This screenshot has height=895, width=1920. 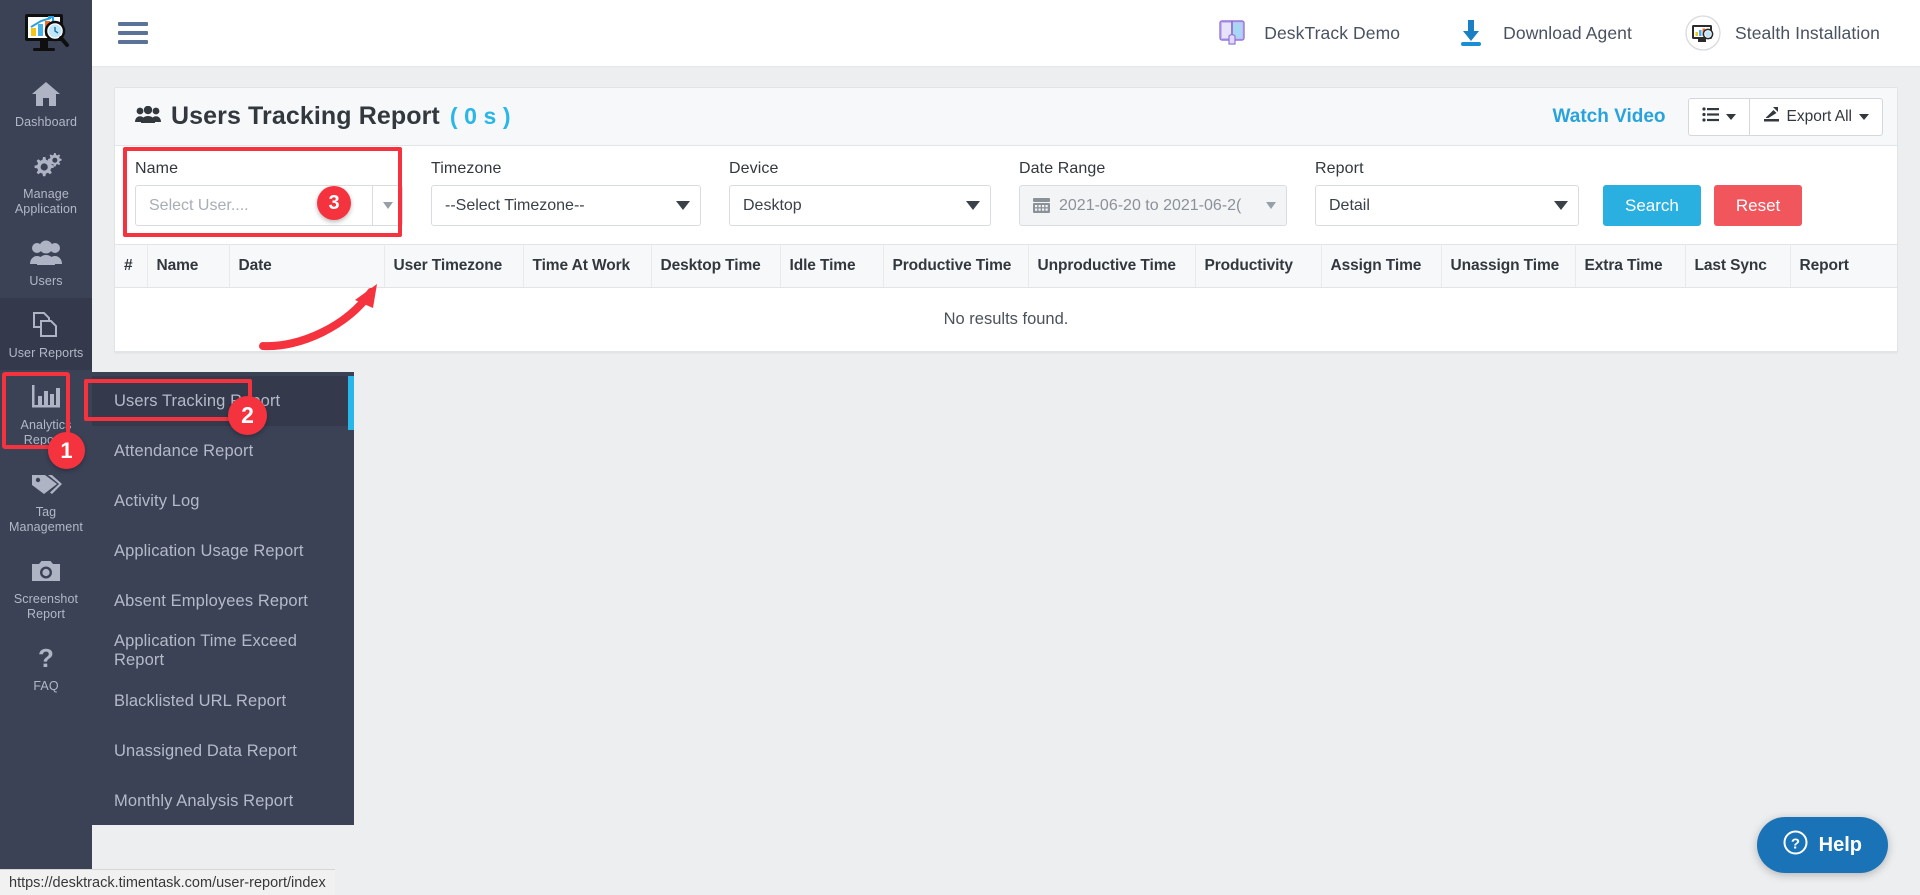 What do you see at coordinates (1843, 266) in the screenshot?
I see `col-report: Report` at bounding box center [1843, 266].